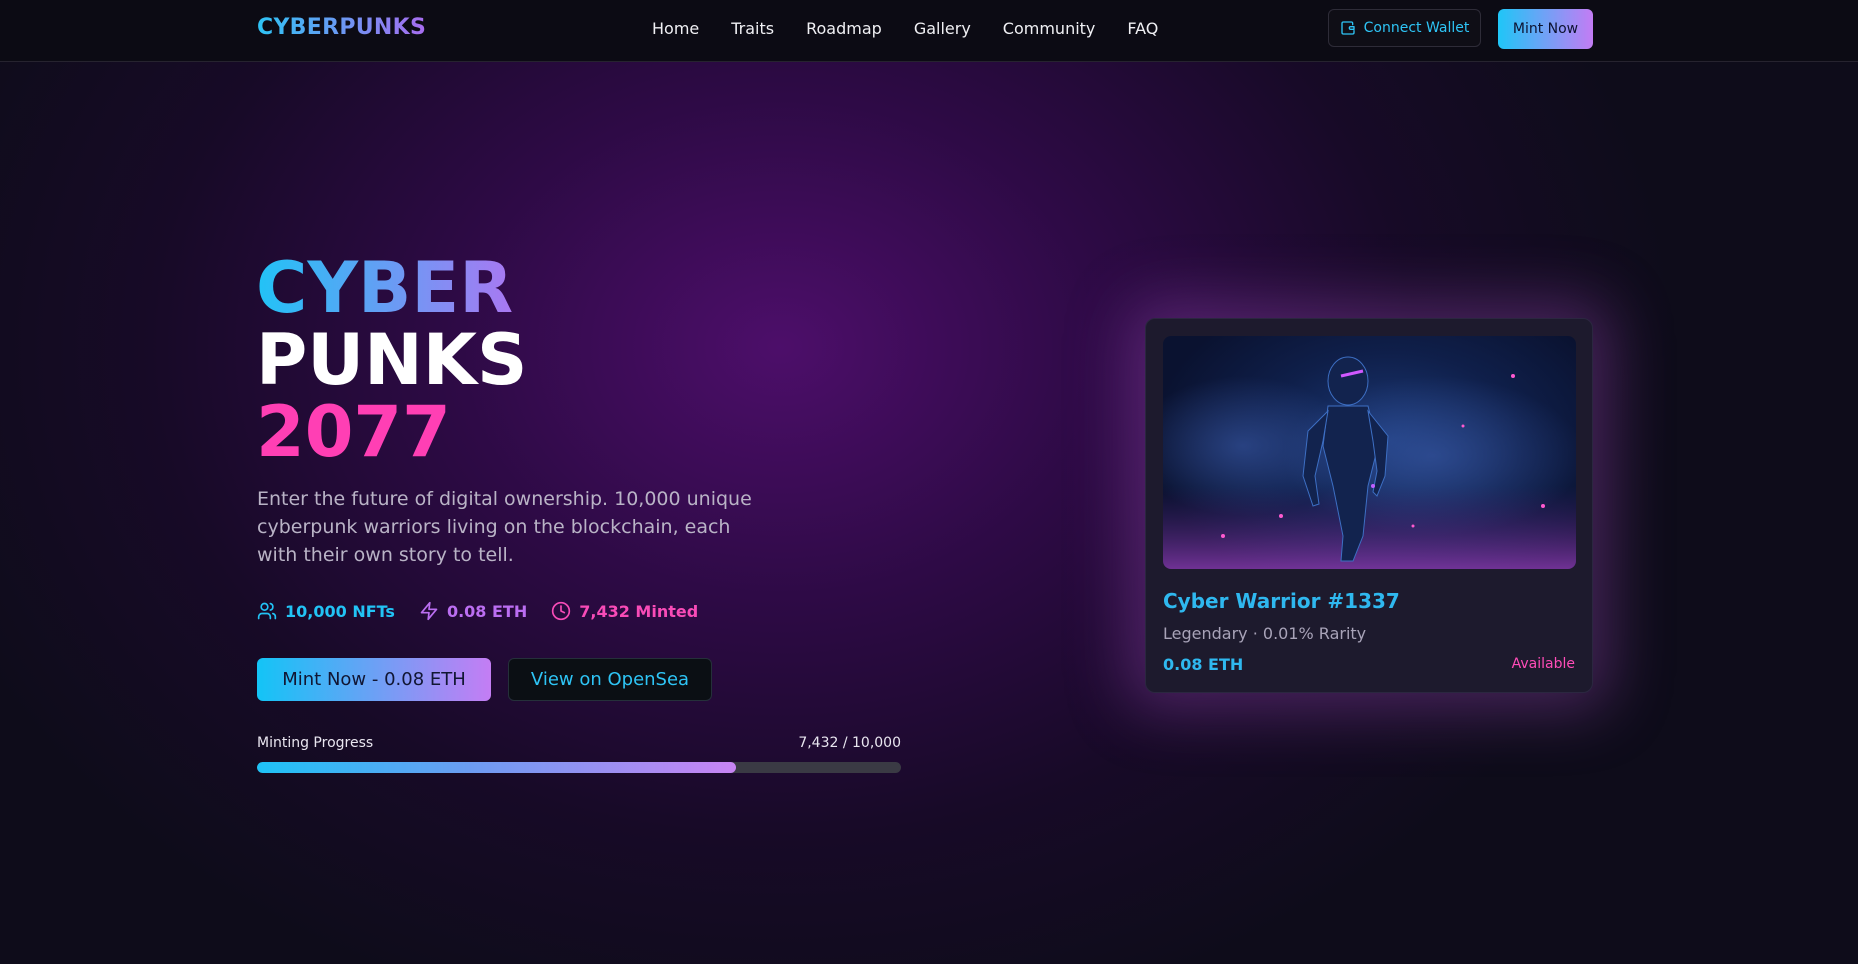 This screenshot has width=1858, height=964. What do you see at coordinates (340, 611) in the screenshot?
I see `stat-total-nfts-text: 10,000 NFTs` at bounding box center [340, 611].